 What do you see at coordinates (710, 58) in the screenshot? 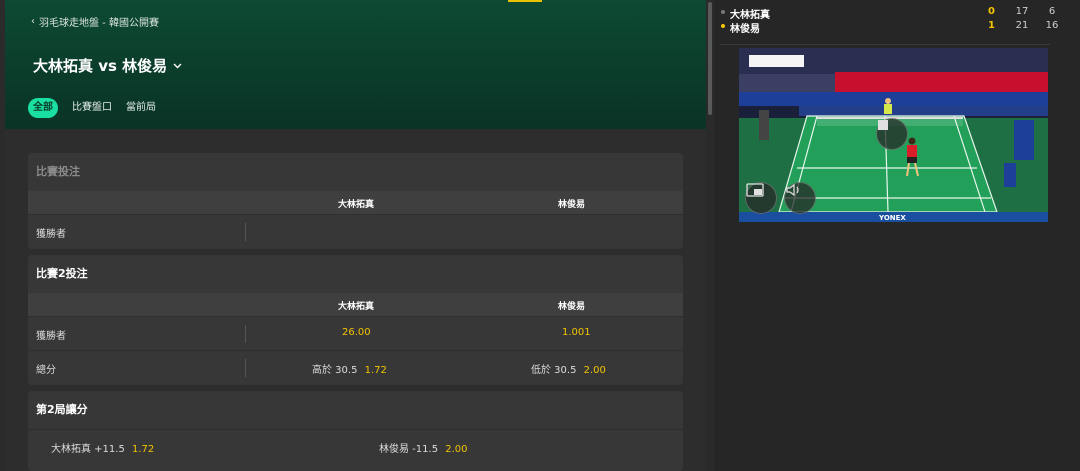
I see `scrollbar-thumb` at bounding box center [710, 58].